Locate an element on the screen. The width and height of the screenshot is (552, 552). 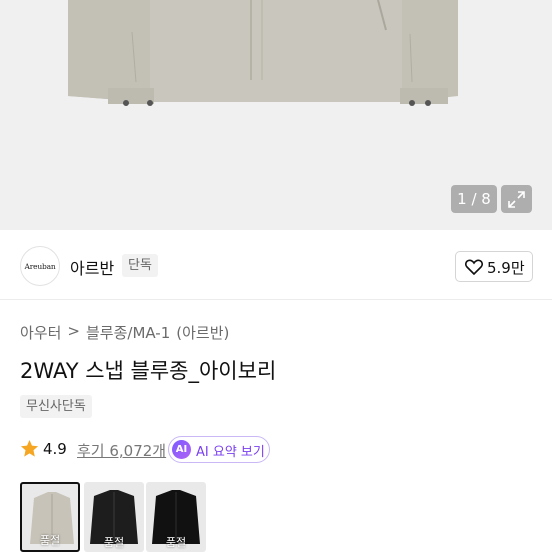
product-title: 2WAY 스냅 블루종_아이보리 is located at coordinates (148, 371).